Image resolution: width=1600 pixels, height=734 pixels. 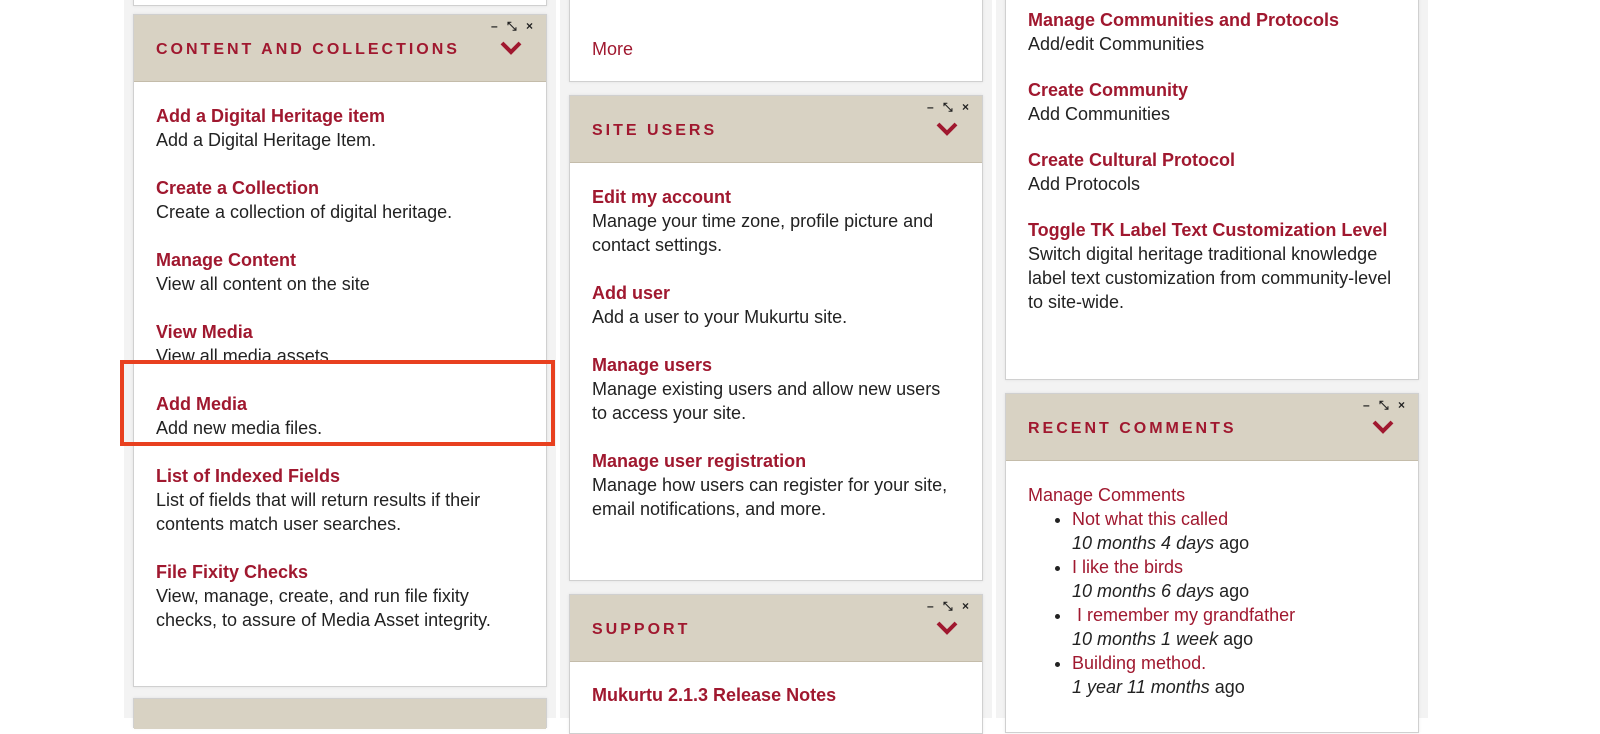 What do you see at coordinates (1163, 639) in the screenshot?
I see `comment-age: 10 months 1 week ago` at bounding box center [1163, 639].